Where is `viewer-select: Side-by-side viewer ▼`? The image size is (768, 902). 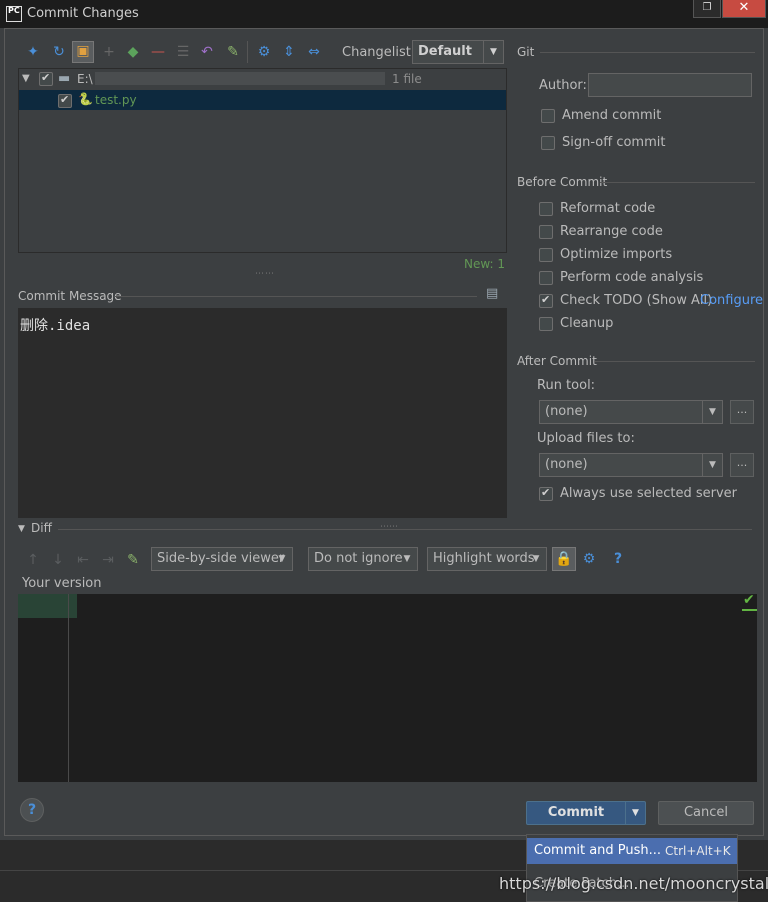 viewer-select: Side-by-side viewer ▼ is located at coordinates (222, 559).